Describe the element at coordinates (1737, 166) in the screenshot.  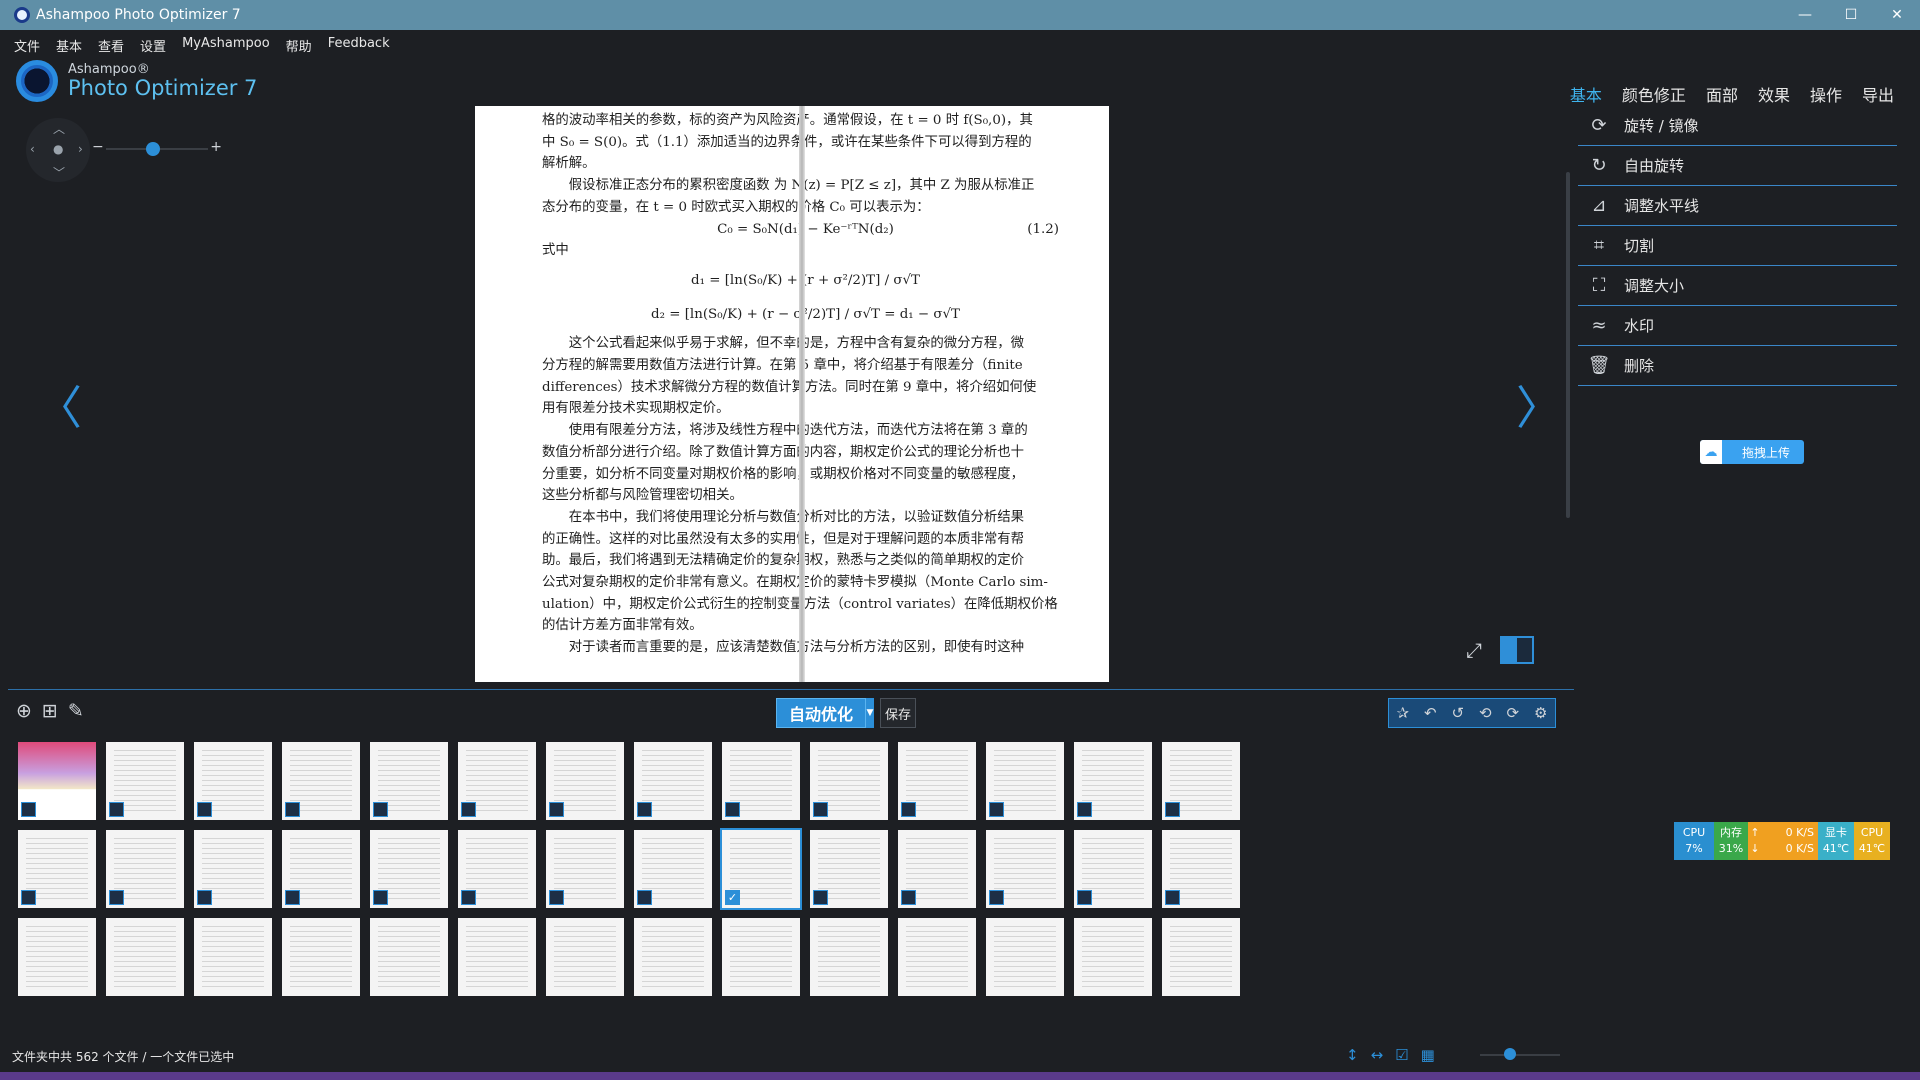
I see `tool-free-rotate: ↻ 自由旋转` at that location.